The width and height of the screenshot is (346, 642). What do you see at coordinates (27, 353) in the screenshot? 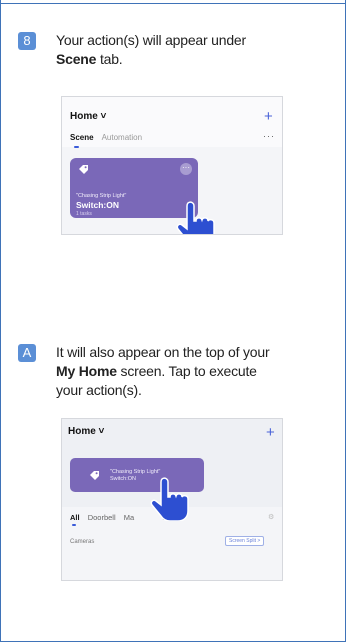
I see `step-badge: A` at bounding box center [27, 353].